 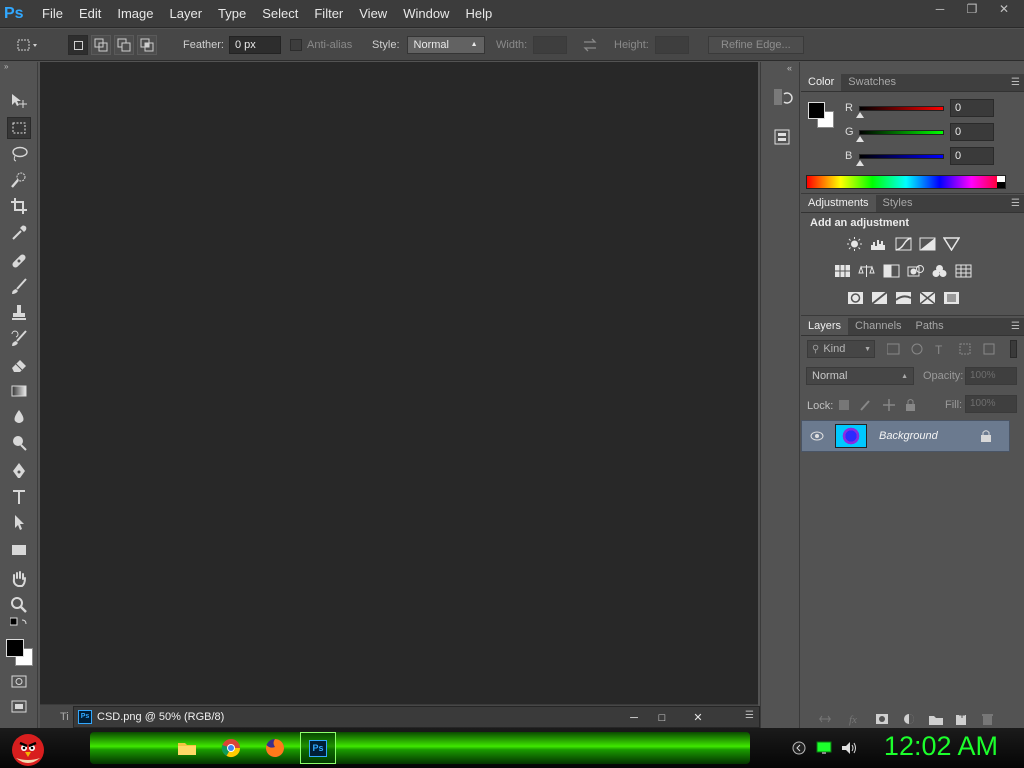 What do you see at coordinates (927, 244) in the screenshot?
I see `exposure-icon` at bounding box center [927, 244].